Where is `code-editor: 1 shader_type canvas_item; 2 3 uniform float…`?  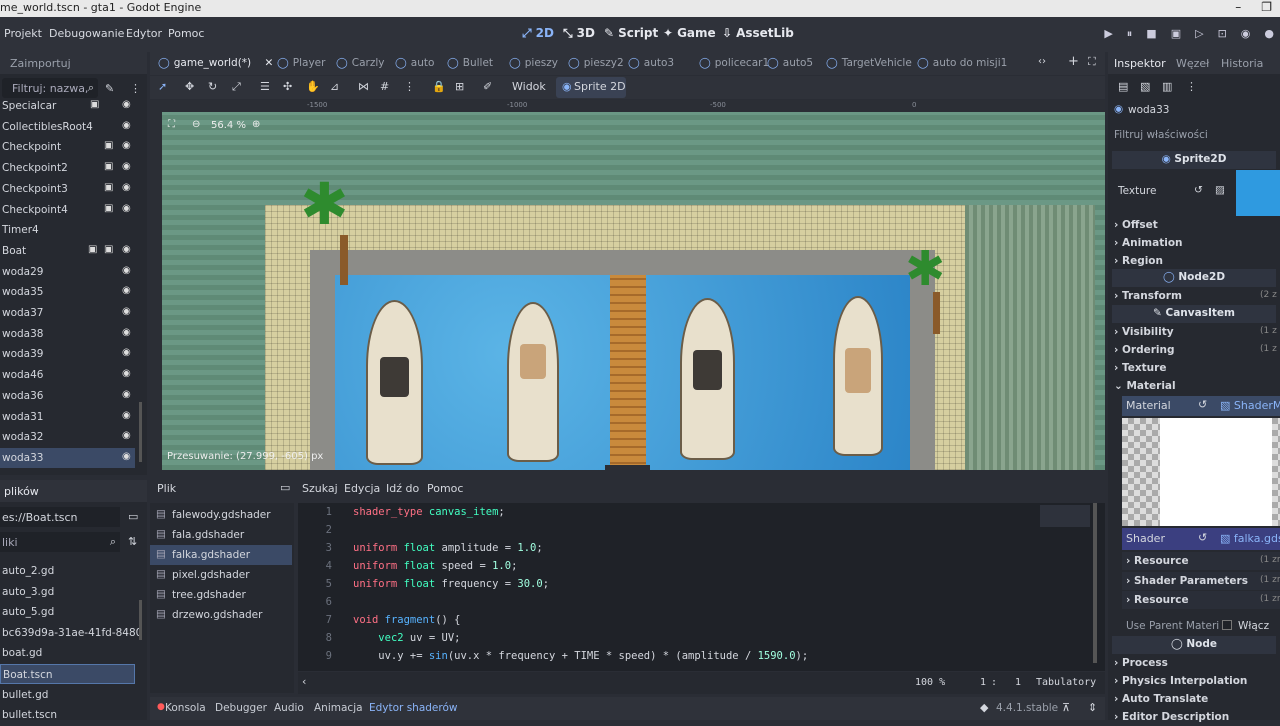
code-editor: 1 shader_type canvas_item; 2 3 uniform float… is located at coordinates (701, 587).